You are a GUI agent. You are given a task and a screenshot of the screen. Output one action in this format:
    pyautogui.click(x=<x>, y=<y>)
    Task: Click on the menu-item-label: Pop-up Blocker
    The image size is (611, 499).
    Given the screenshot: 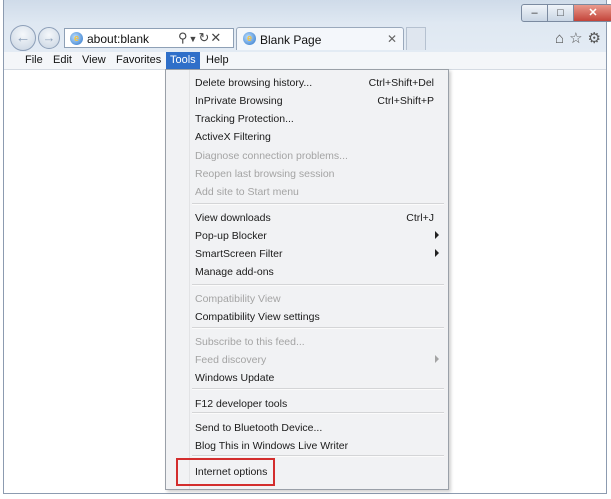 What is the action you would take?
    pyautogui.click(x=231, y=236)
    